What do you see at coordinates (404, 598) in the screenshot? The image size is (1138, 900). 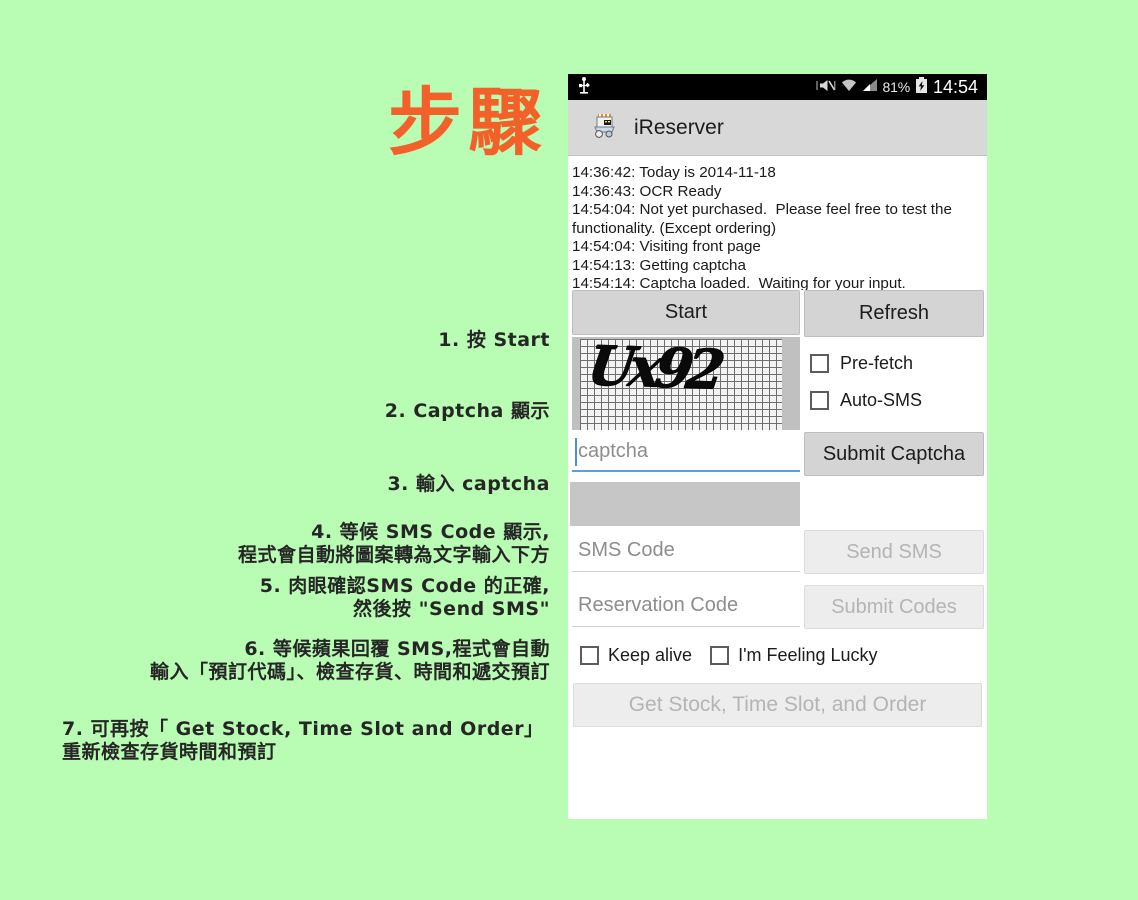 I see `step-item-5: 5. 肉眼確認SMS Code 的正確, 然後按 "Send SMS"` at bounding box center [404, 598].